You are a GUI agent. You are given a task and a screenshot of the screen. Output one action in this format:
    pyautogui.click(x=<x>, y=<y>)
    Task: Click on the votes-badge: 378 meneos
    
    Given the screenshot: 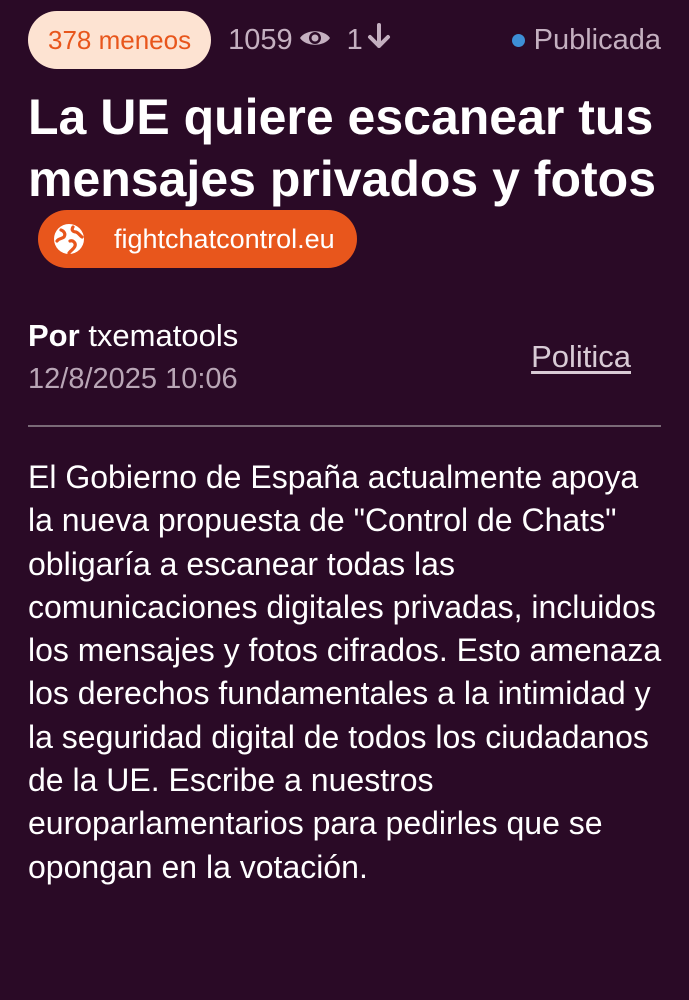 What is the action you would take?
    pyautogui.click(x=120, y=40)
    